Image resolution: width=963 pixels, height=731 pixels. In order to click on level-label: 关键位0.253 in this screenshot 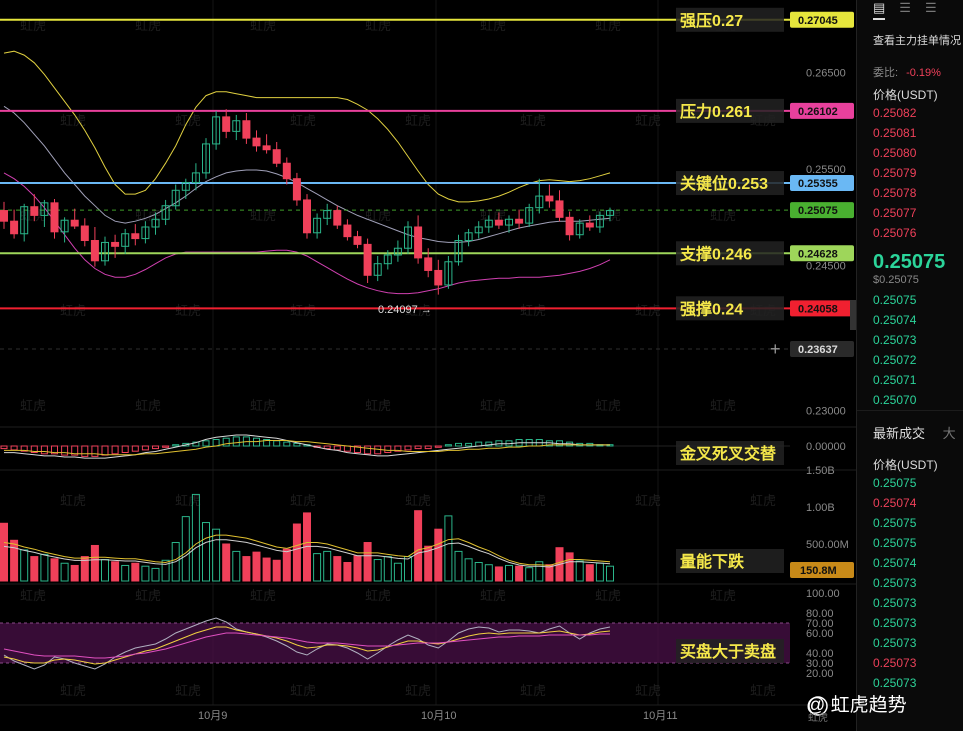, I will do `click(724, 183)`.